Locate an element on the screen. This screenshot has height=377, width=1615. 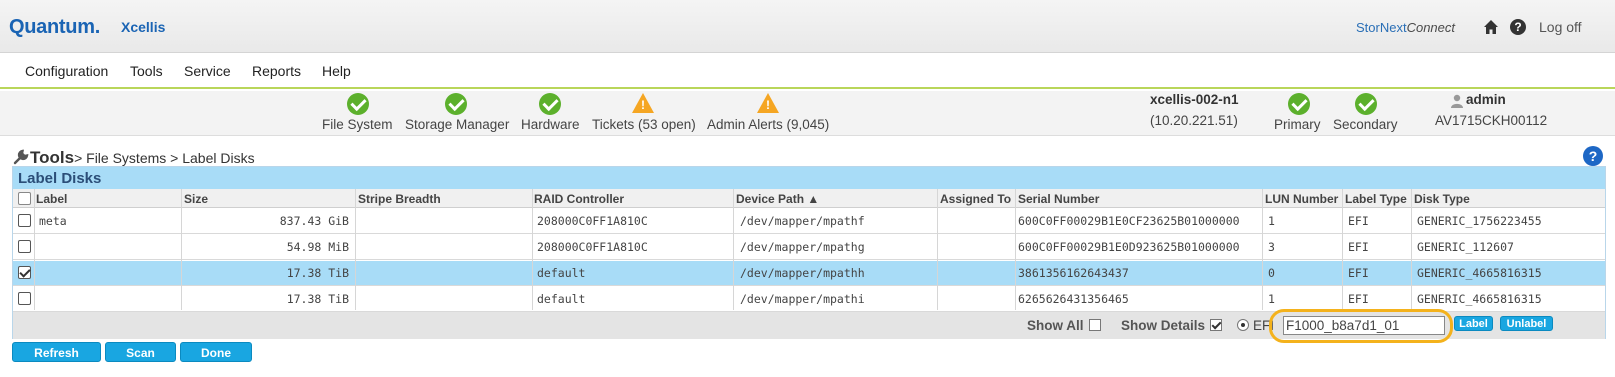
help-icon: ? is located at coordinates (1518, 27).